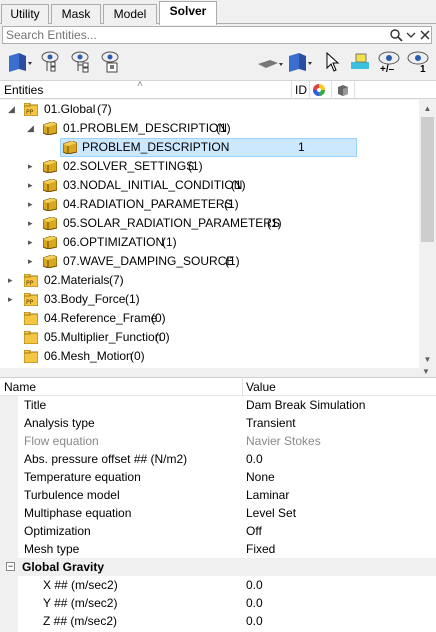  Describe the element at coordinates (209, 299) in the screenshot. I see `tree-row-body-force: ▸ PP 03.Body_Force (1)` at that location.